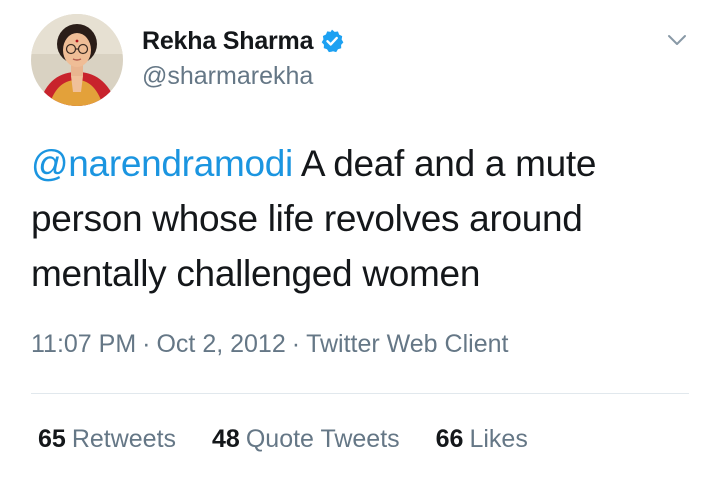 This screenshot has width=719, height=480. I want to click on likes-count: 66, so click(449, 439).